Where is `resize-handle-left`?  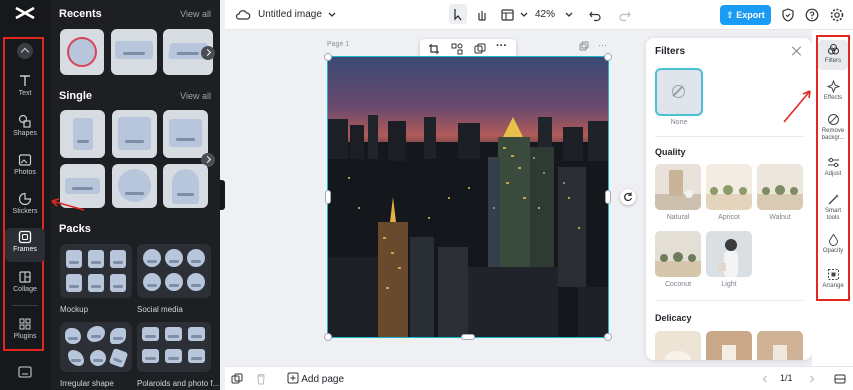
resize-handle-left is located at coordinates (328, 197).